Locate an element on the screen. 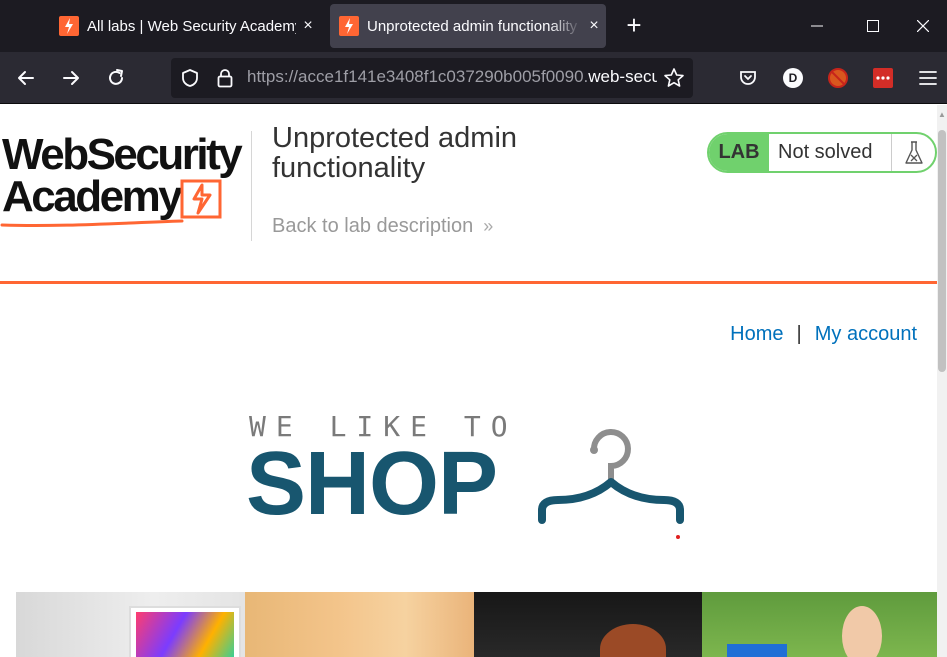 This screenshot has height=657, width=947. product-image-strip is located at coordinates (476, 624).